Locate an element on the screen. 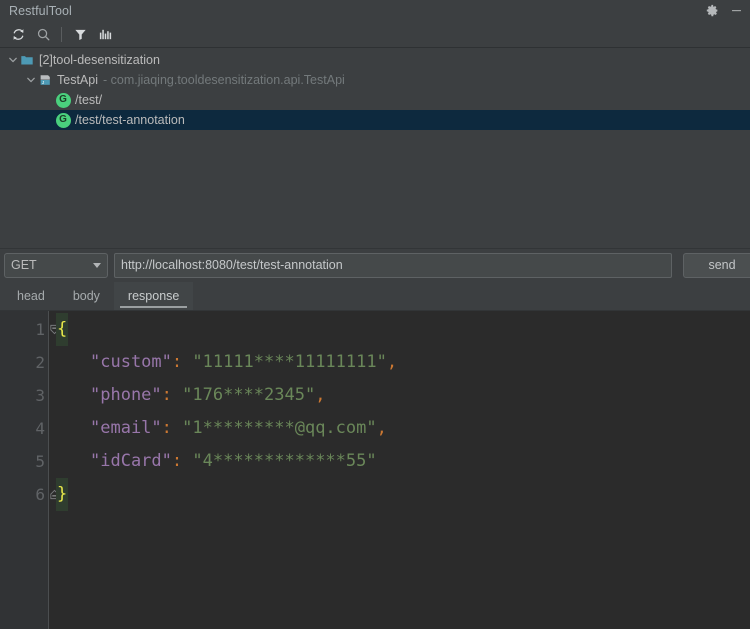 The width and height of the screenshot is (750, 629). json-key: "idCard" is located at coordinates (131, 461).